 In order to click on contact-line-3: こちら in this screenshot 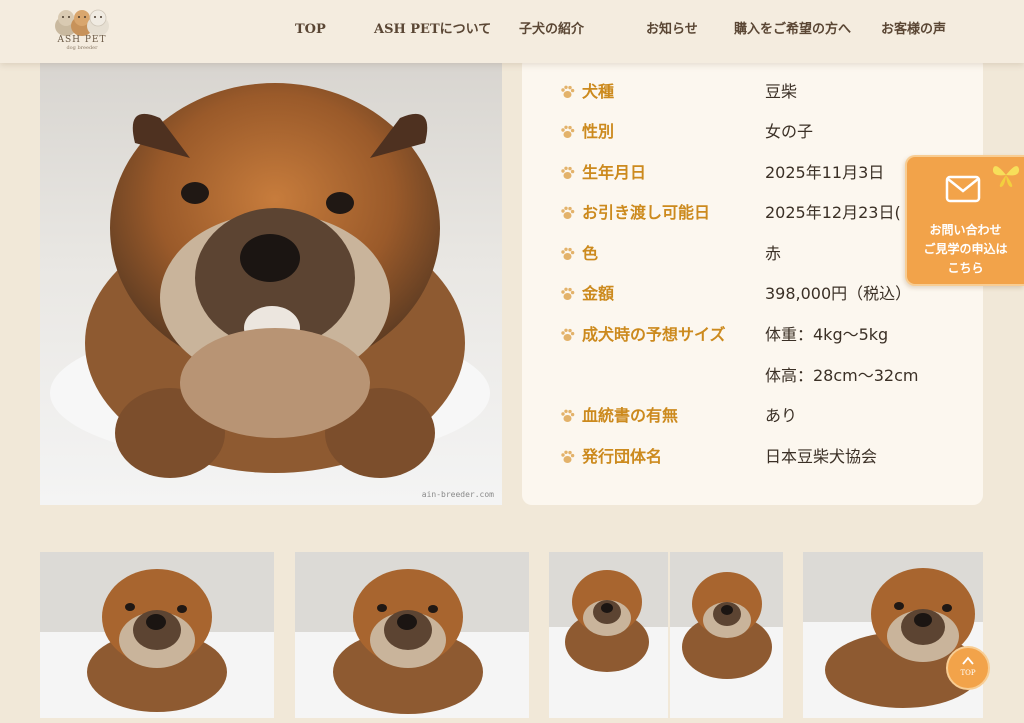, I will do `click(965, 268)`.